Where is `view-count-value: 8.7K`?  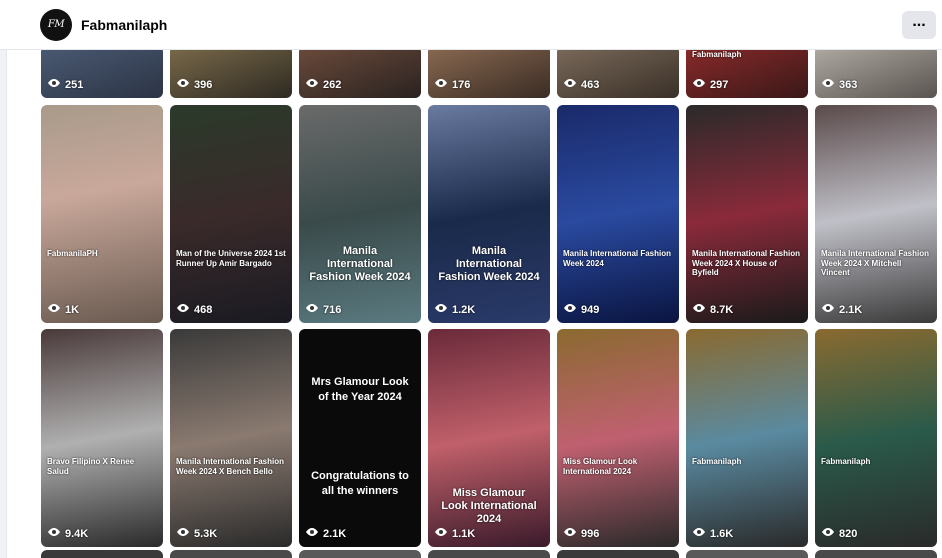
view-count-value: 8.7K is located at coordinates (722, 309).